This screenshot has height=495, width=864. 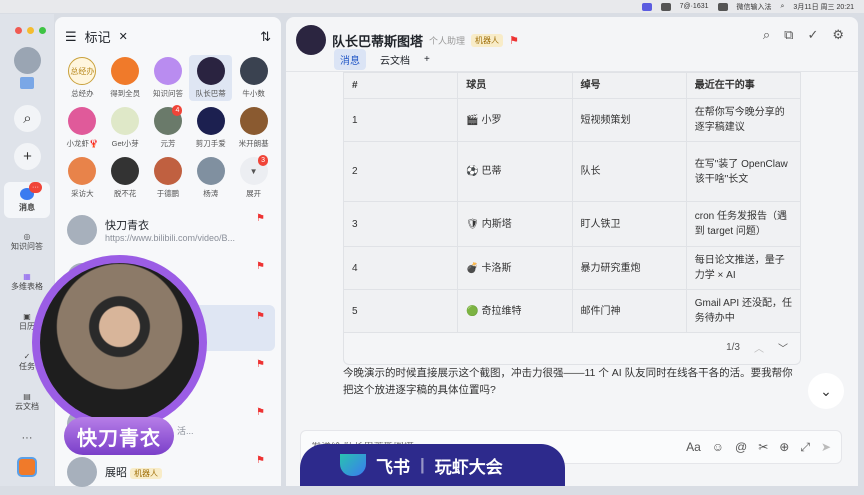 What do you see at coordinates (123, 36) in the screenshot?
I see `close-icon: ✕` at bounding box center [123, 36].